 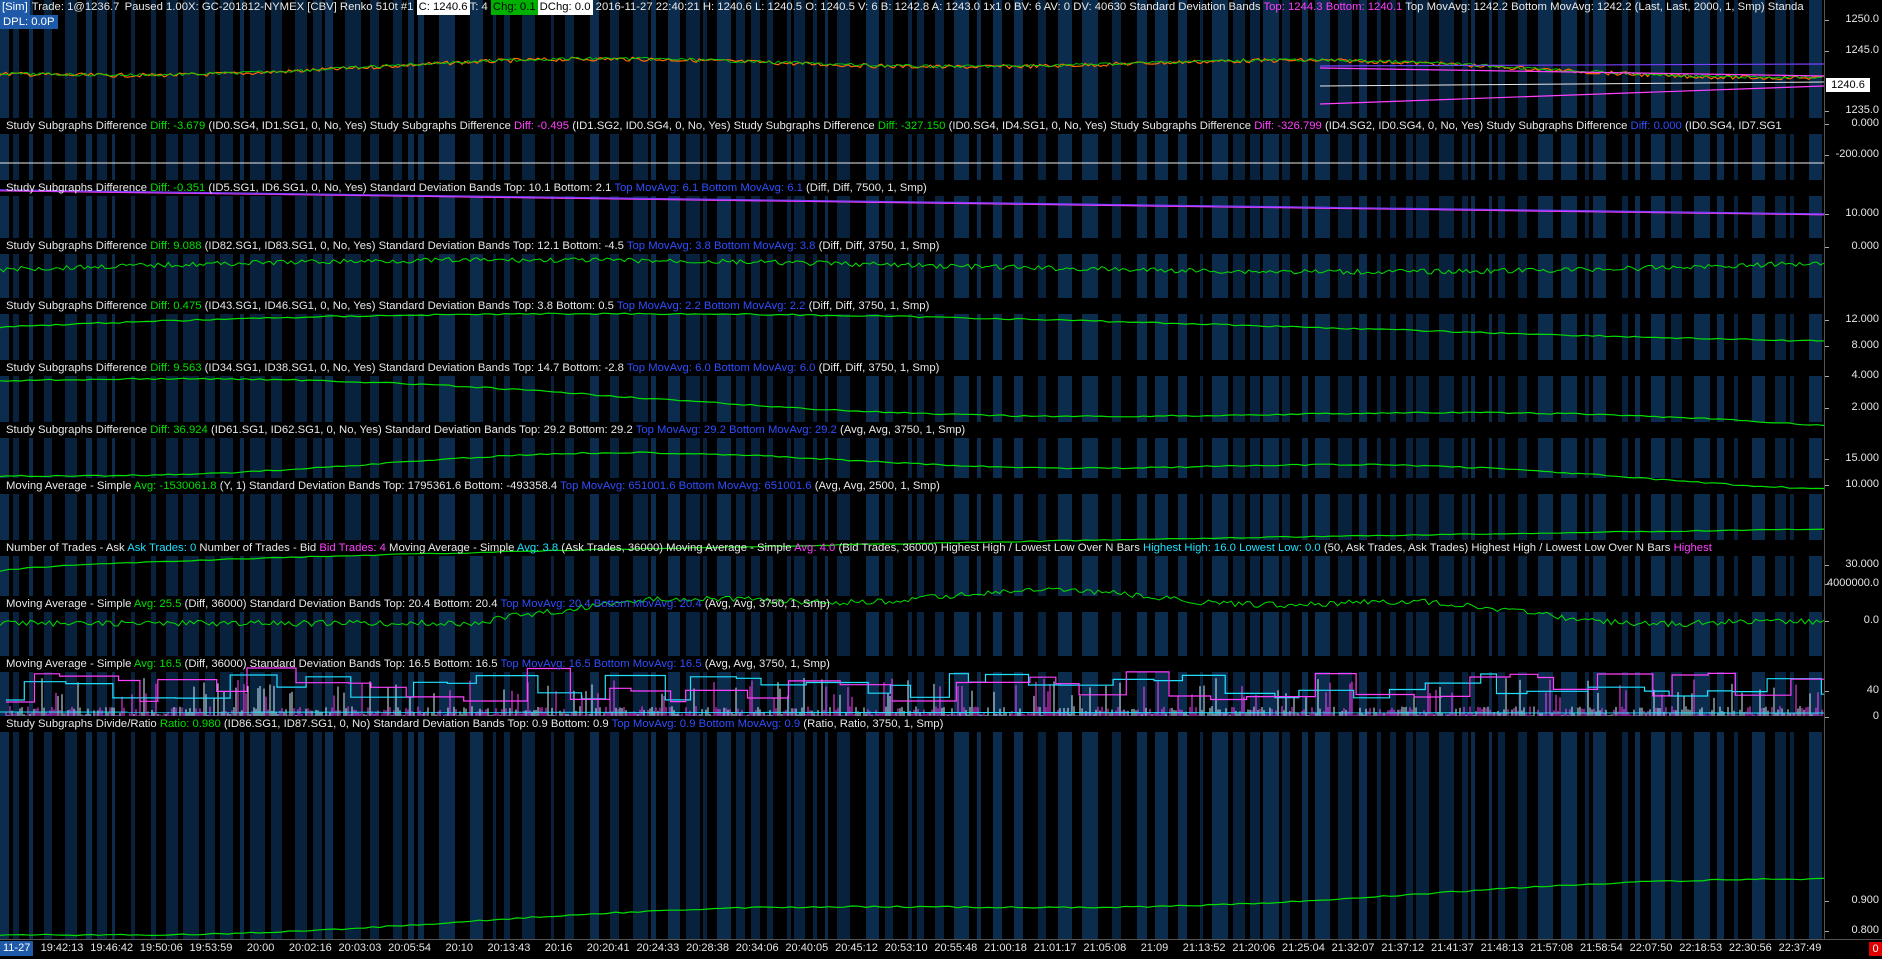 I want to click on sim-badge: [Sim], so click(x=15, y=7).